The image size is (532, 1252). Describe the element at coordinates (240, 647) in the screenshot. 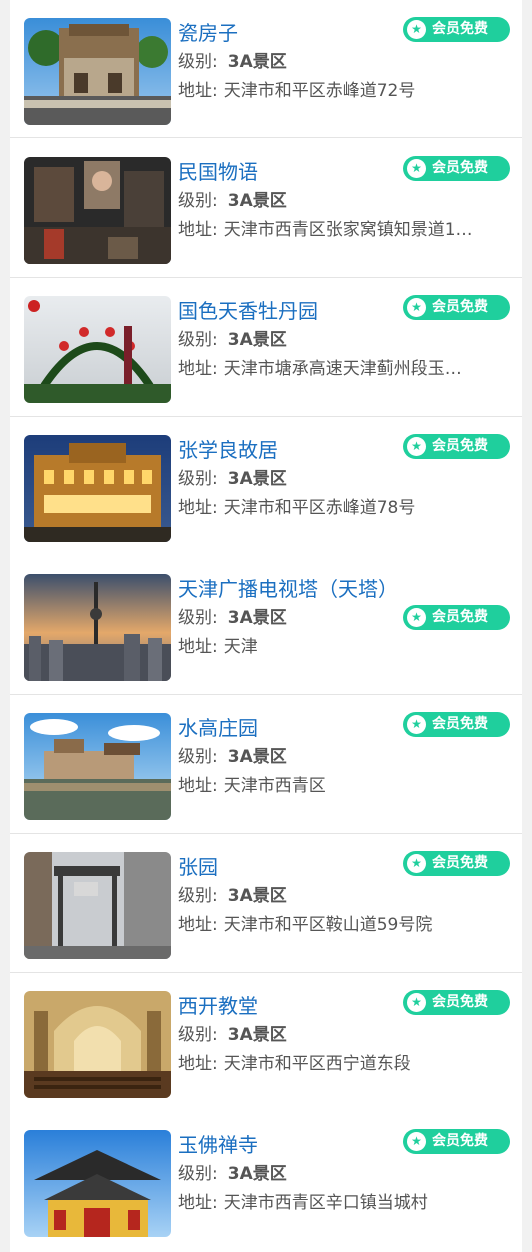

I see `address-value: 天津` at that location.